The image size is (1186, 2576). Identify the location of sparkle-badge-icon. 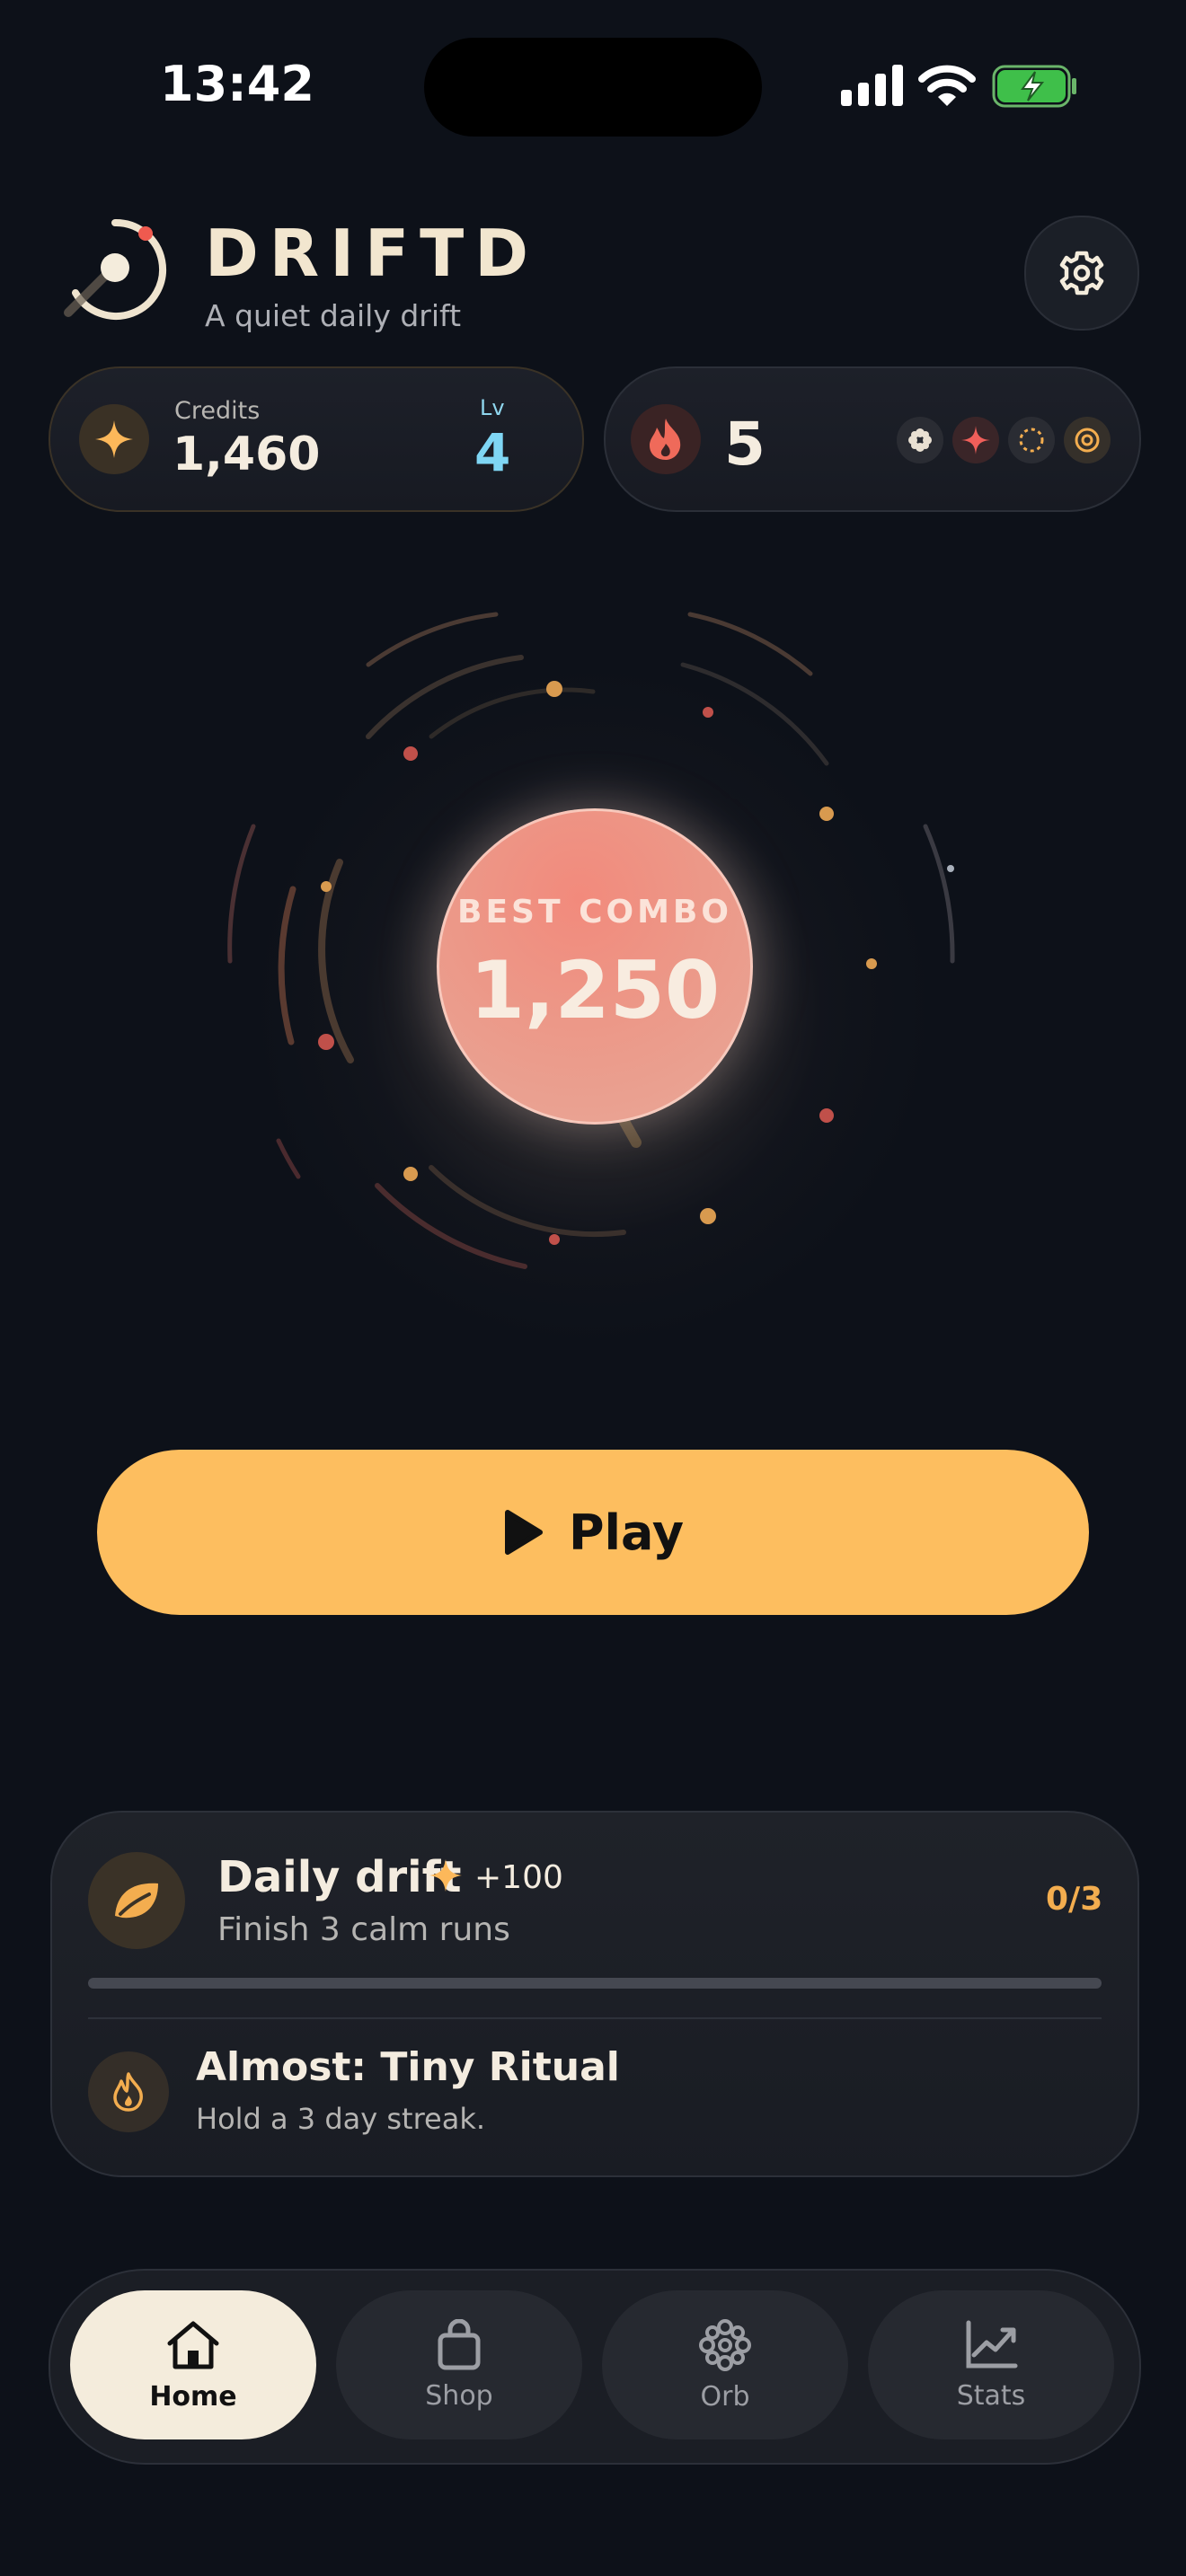
(975, 440).